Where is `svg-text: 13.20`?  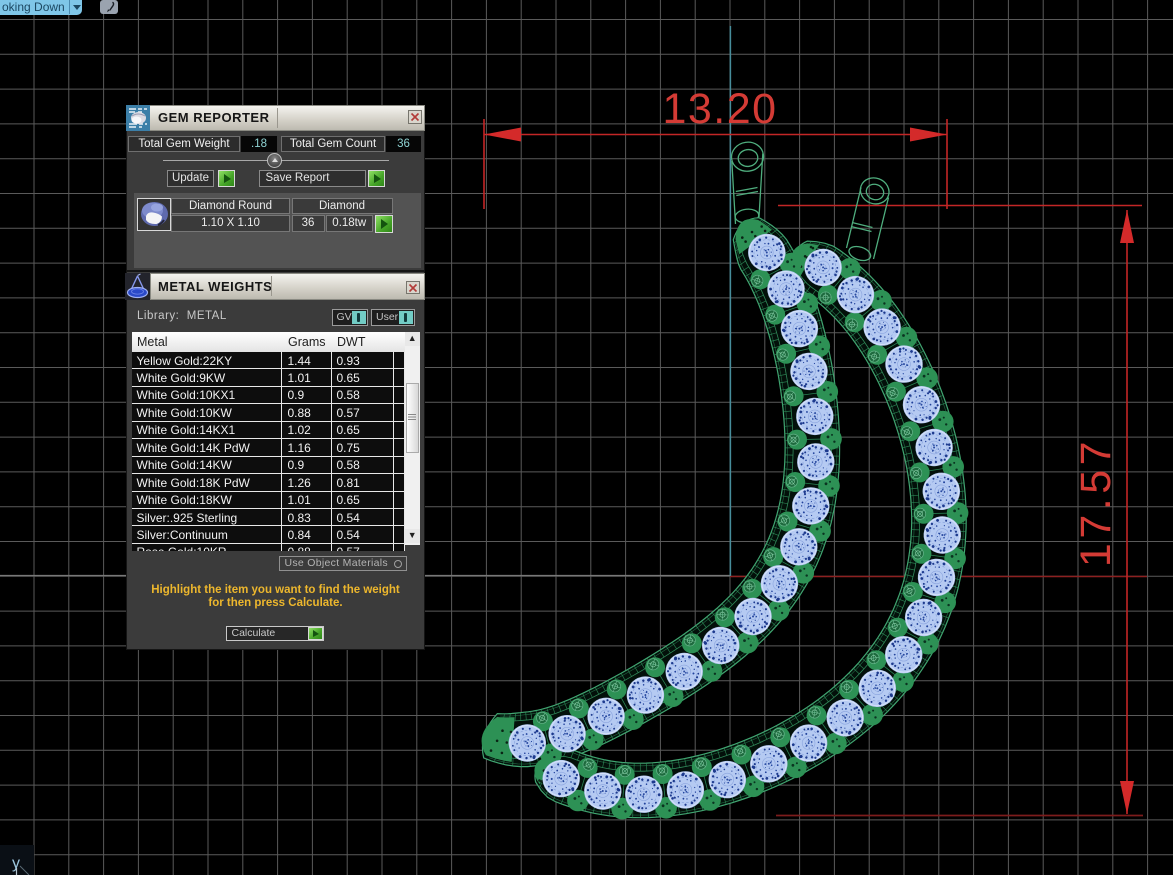 svg-text: 13.20 is located at coordinates (719, 109).